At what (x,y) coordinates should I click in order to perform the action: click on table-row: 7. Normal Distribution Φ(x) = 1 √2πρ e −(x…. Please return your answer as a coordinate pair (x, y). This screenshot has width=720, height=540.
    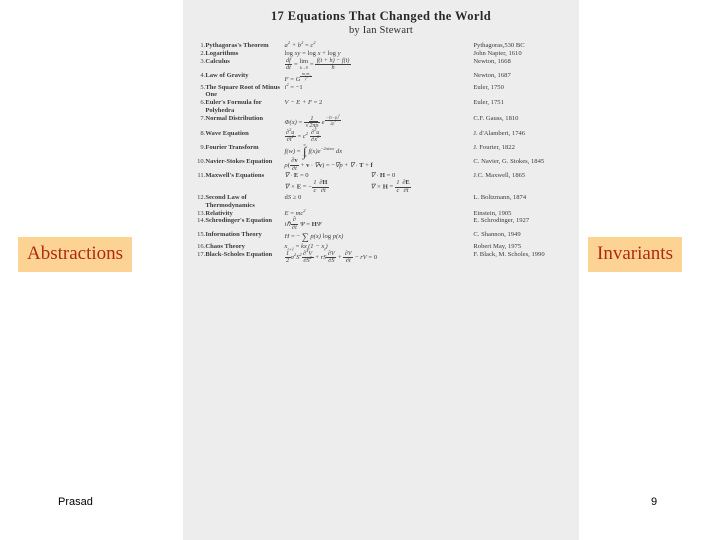
    Looking at the image, I should click on (381, 121).